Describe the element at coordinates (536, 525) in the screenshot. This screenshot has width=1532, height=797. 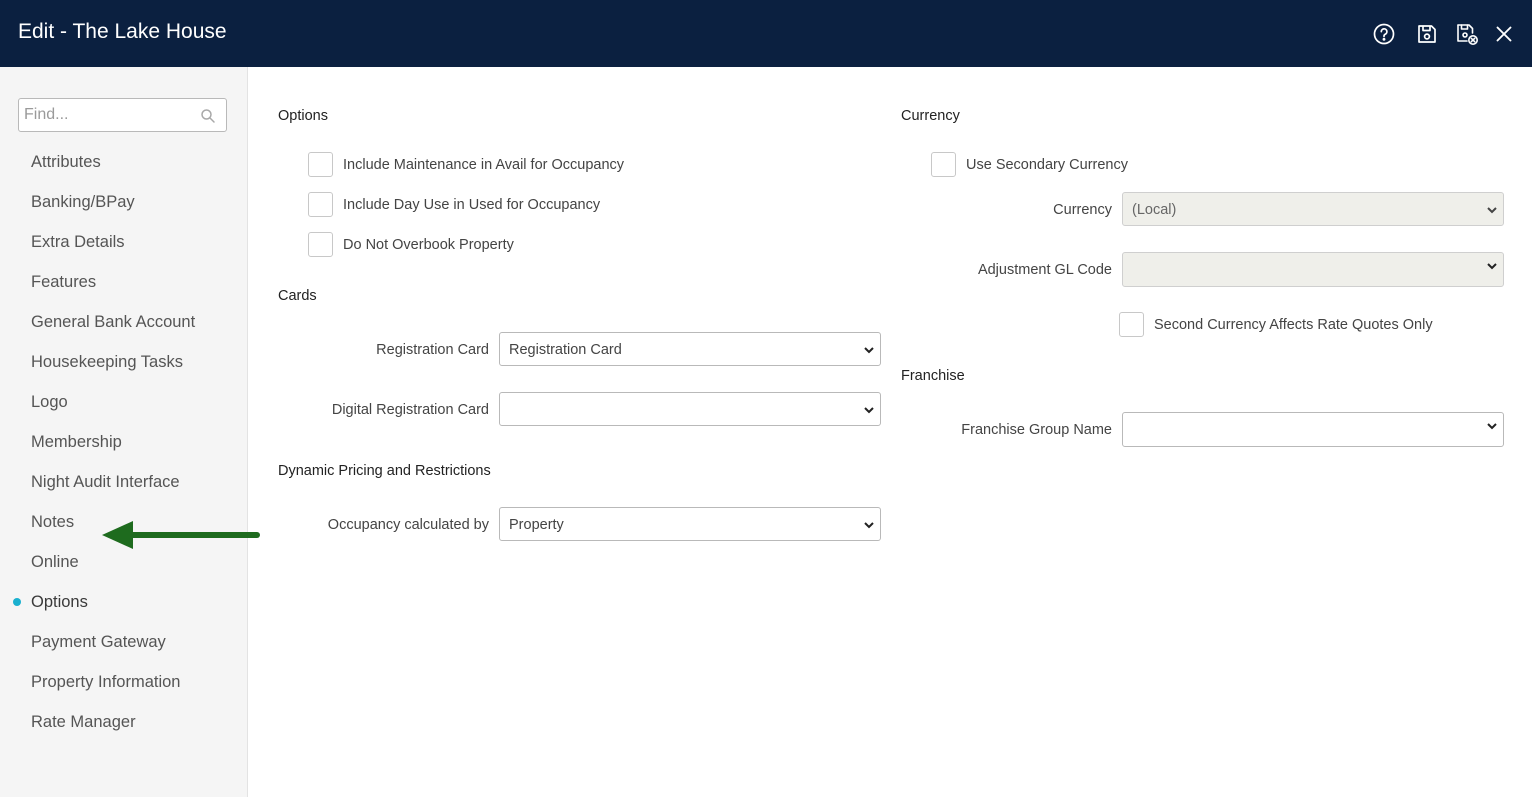
I see `occupancy-calculated-by-value: Property` at that location.